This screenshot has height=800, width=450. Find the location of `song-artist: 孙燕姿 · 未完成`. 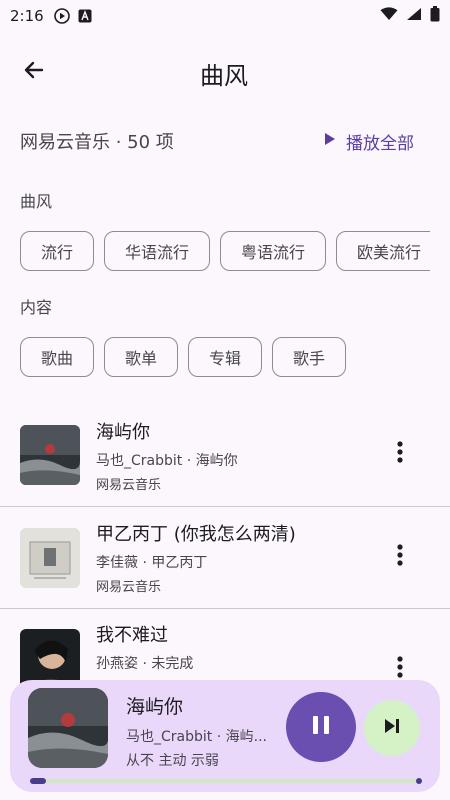

song-artist: 孙燕姿 · 未完成 is located at coordinates (145, 664).